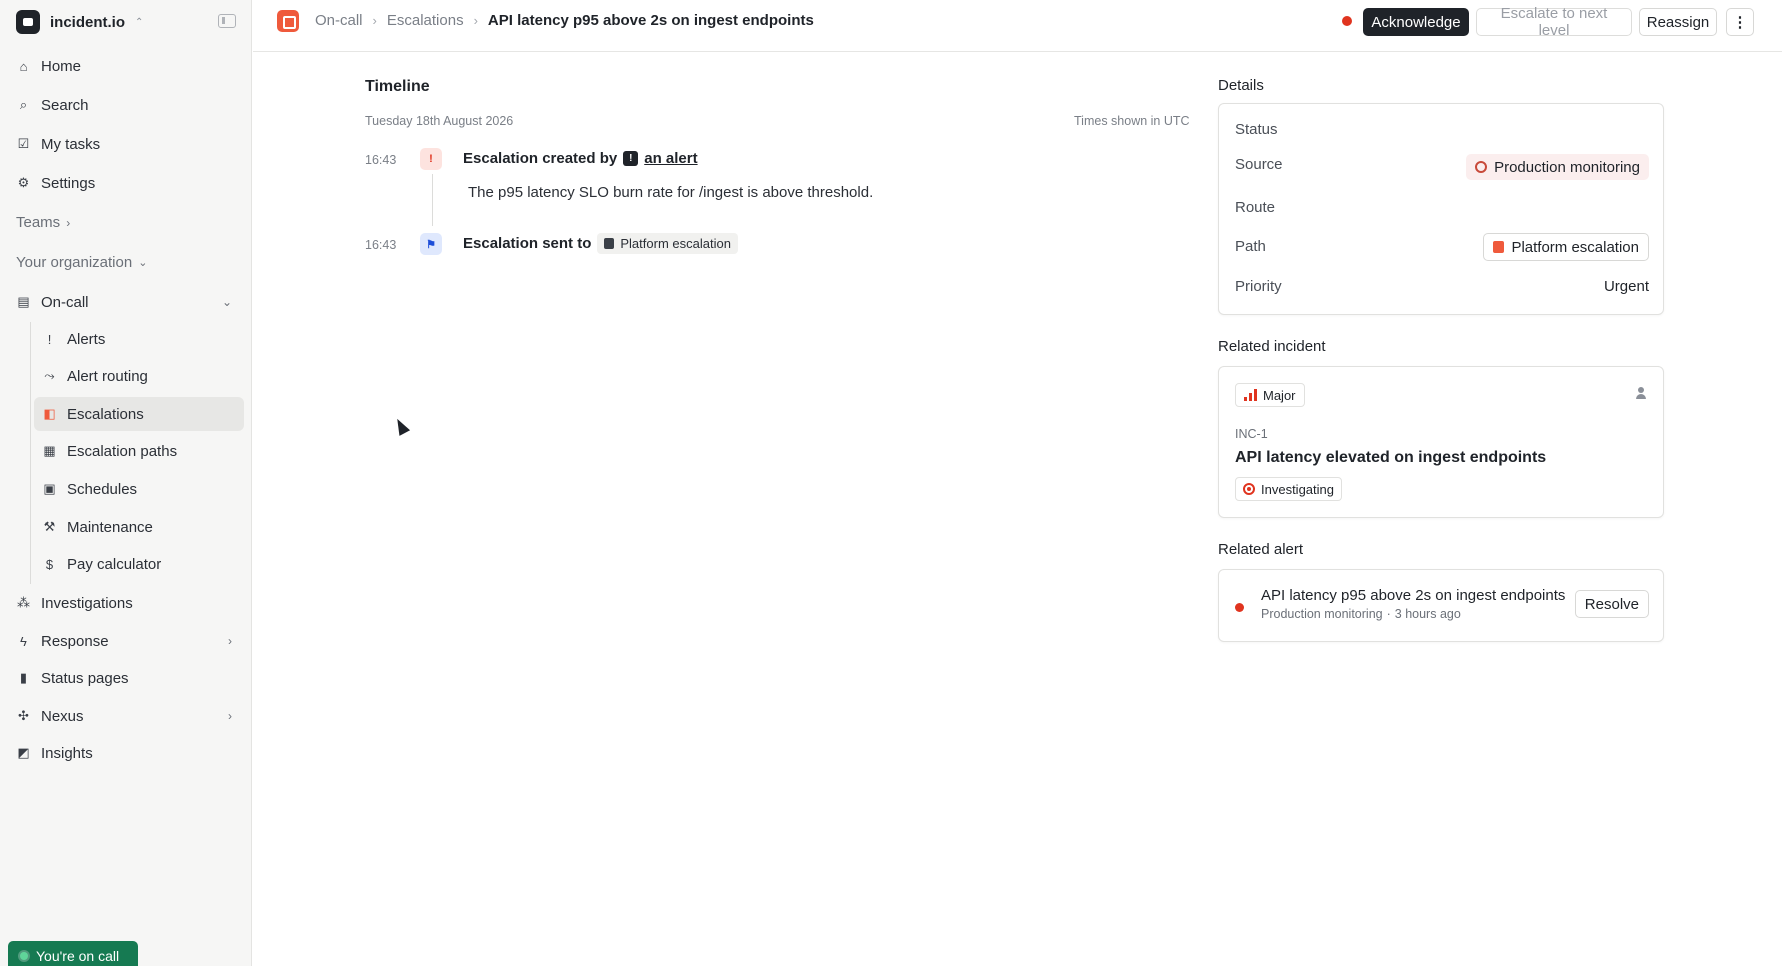 The height and width of the screenshot is (966, 1782). Describe the element at coordinates (130, 641) in the screenshot. I see `sidebar-item-response: ϟ Response ›` at that location.